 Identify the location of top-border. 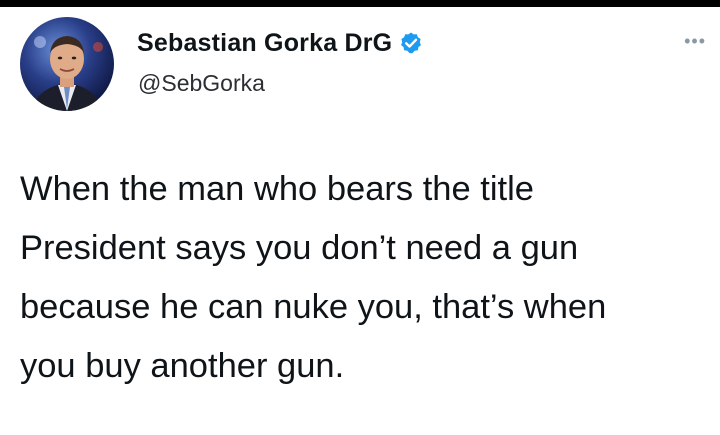
(360, 3).